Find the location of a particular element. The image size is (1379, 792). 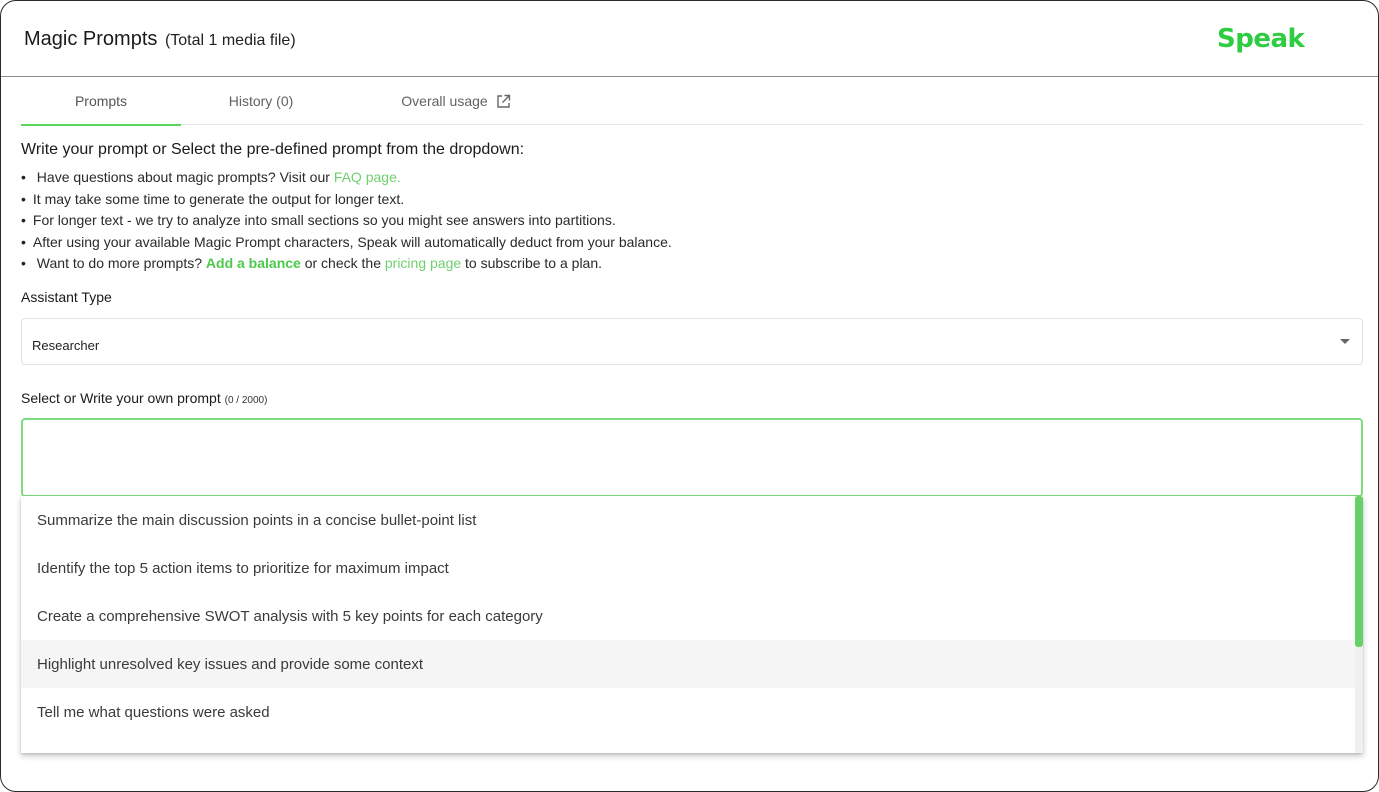

tab-prompts: Prompts is located at coordinates (101, 101).